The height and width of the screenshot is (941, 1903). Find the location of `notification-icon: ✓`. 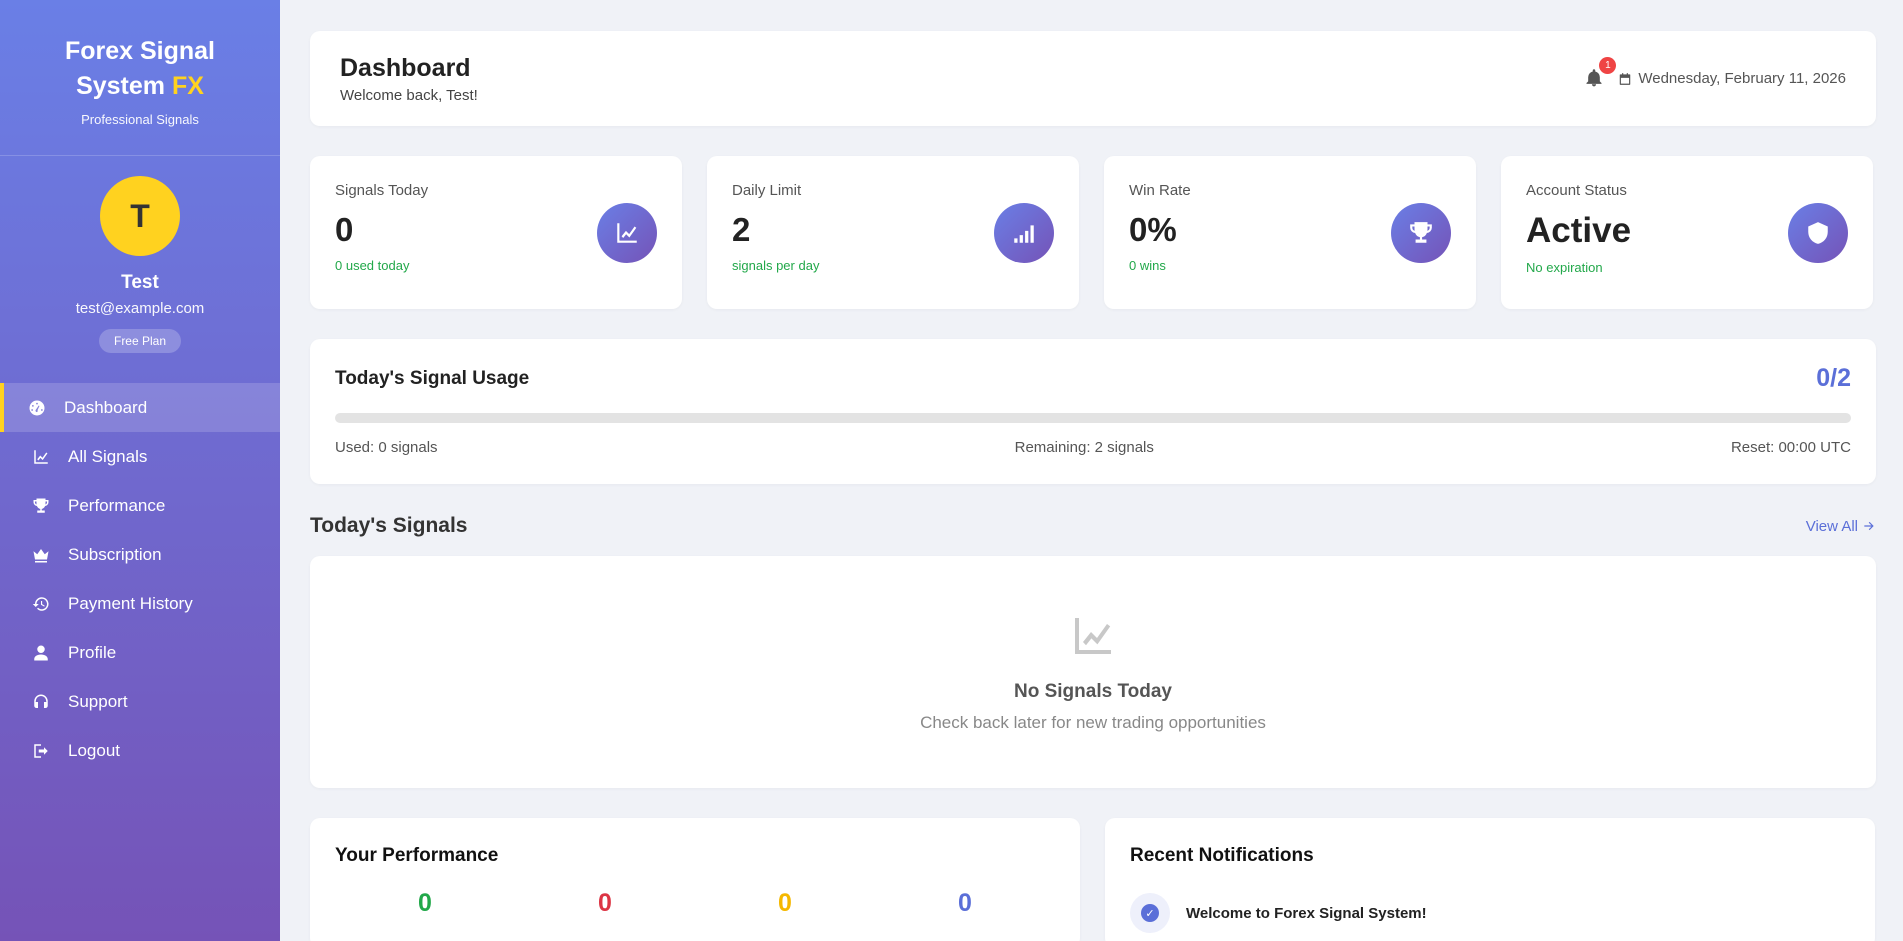

notification-icon: ✓ is located at coordinates (1150, 913).